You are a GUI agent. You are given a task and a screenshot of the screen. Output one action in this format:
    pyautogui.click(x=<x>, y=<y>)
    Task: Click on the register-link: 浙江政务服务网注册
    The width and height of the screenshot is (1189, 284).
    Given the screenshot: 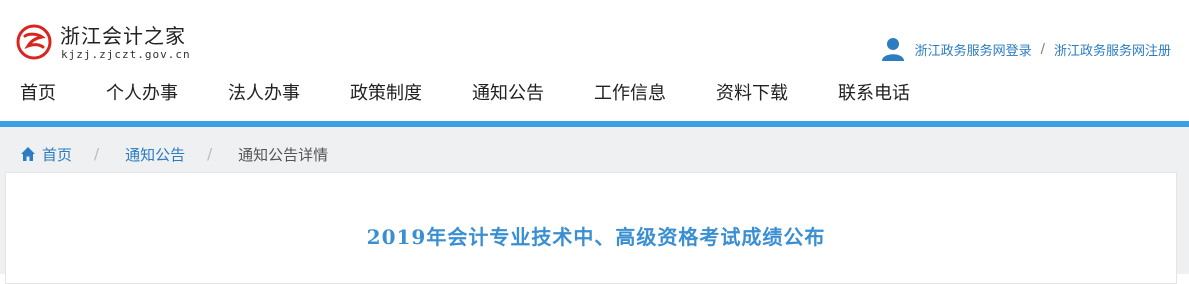 What is the action you would take?
    pyautogui.click(x=1112, y=49)
    